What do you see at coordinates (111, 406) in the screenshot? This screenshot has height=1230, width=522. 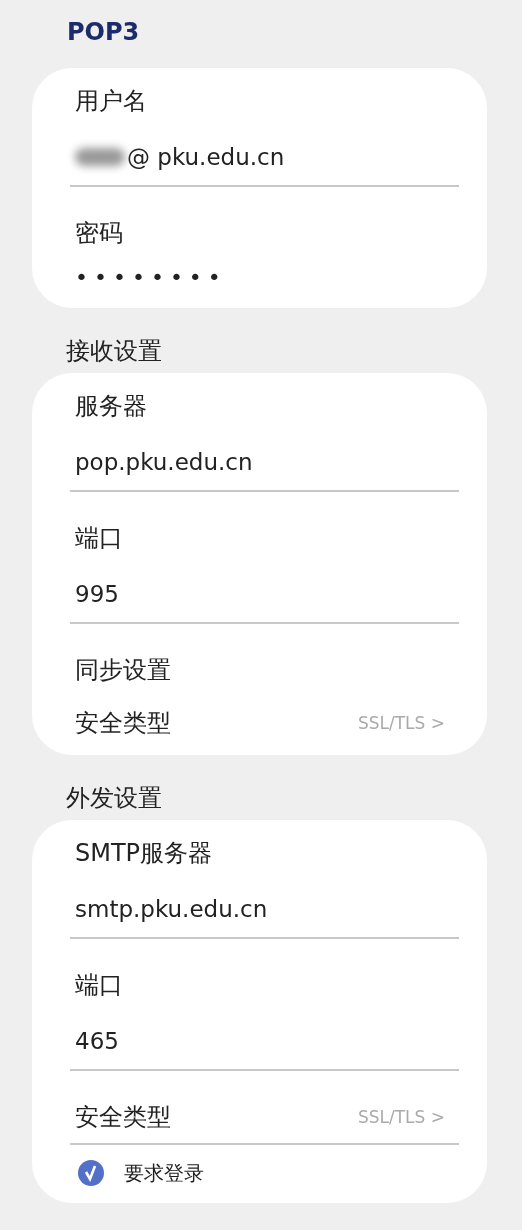 I see `field-label: 服务器` at bounding box center [111, 406].